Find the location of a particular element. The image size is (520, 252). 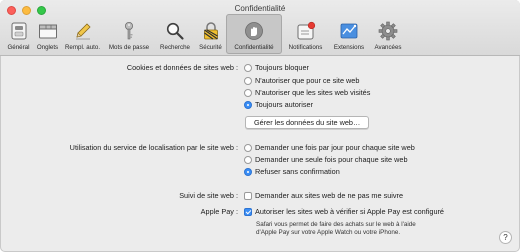

window-title: Confidentialité is located at coordinates (260, 8).